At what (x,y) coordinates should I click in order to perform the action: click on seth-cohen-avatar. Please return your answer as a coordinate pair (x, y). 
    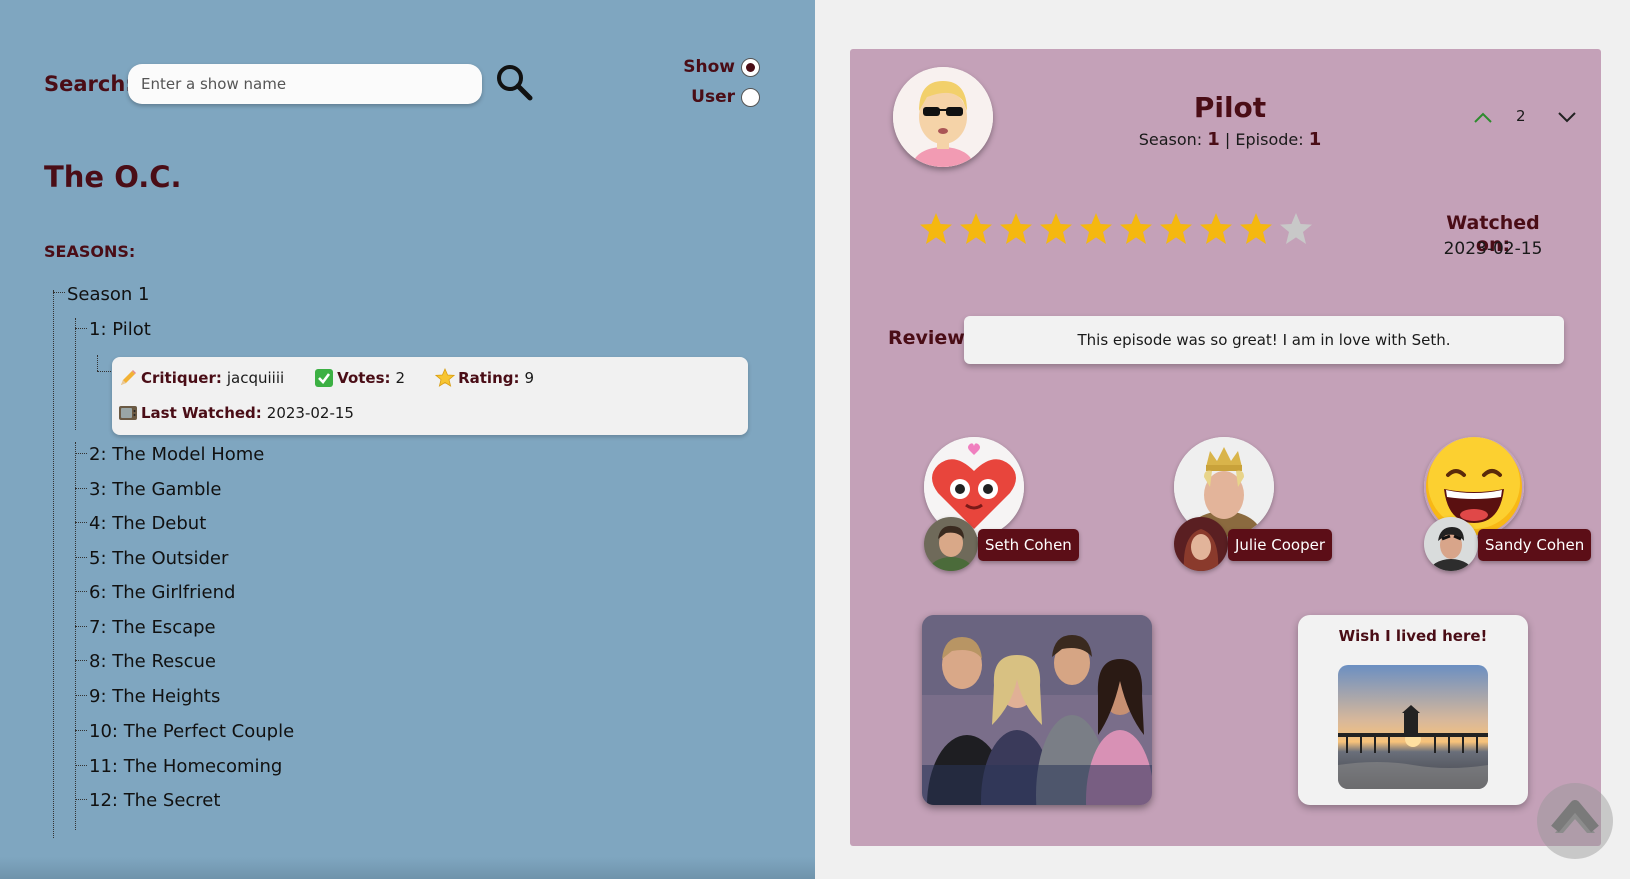
    Looking at the image, I should click on (951, 544).